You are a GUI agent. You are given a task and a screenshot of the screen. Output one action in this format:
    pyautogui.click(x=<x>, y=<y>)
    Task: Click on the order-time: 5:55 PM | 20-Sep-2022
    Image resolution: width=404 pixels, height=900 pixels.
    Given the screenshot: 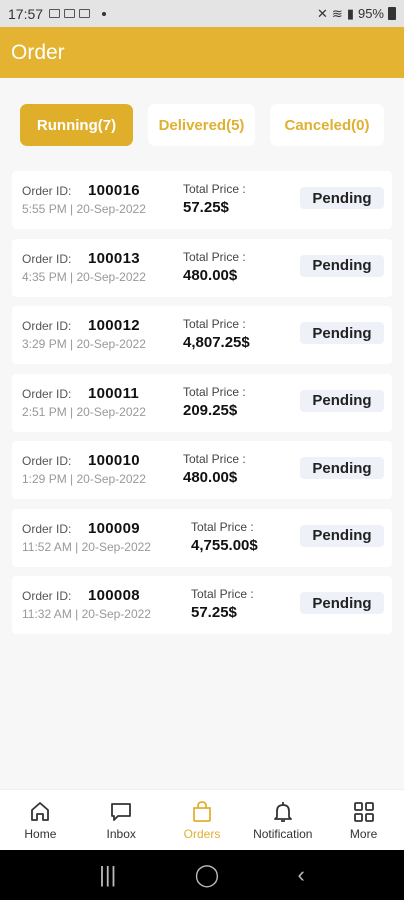 What is the action you would take?
    pyautogui.click(x=84, y=209)
    